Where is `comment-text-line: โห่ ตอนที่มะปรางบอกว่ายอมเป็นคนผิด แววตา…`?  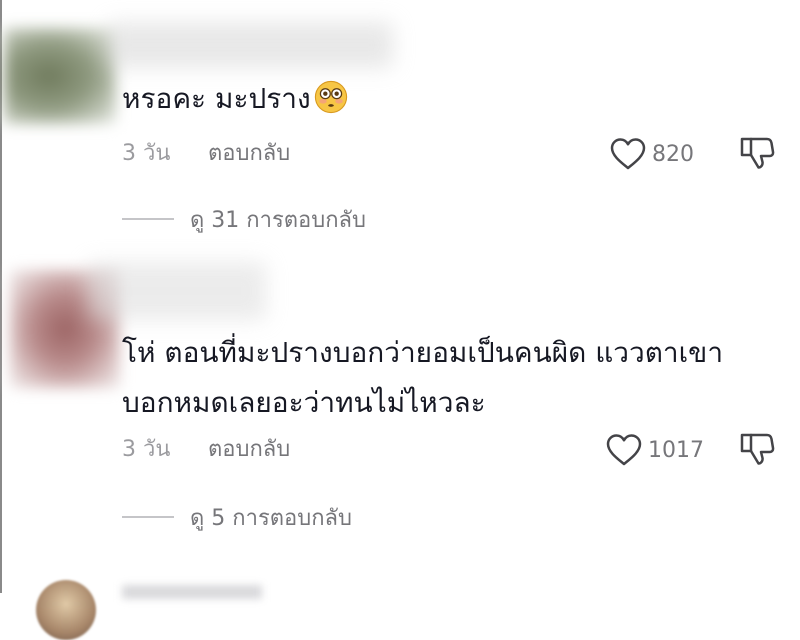
comment-text-line: โห่ ตอนที่มะปรางบอกว่ายอมเป็นคนผิด แววตา… is located at coordinates (423, 352).